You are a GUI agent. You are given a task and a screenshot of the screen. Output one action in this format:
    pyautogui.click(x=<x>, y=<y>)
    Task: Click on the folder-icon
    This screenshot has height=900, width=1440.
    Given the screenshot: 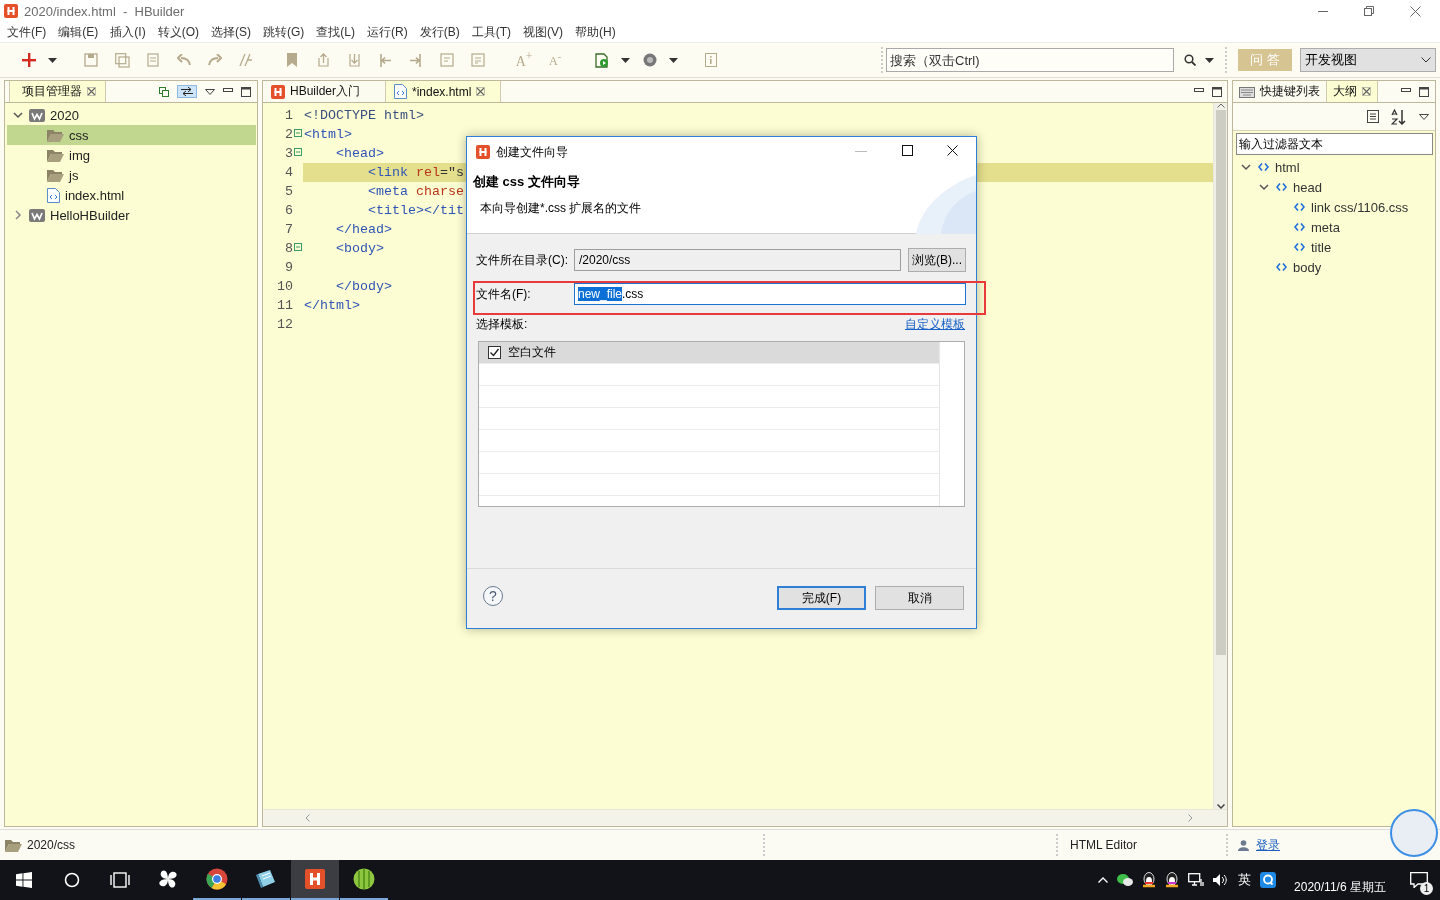 What is the action you would take?
    pyautogui.click(x=55, y=135)
    